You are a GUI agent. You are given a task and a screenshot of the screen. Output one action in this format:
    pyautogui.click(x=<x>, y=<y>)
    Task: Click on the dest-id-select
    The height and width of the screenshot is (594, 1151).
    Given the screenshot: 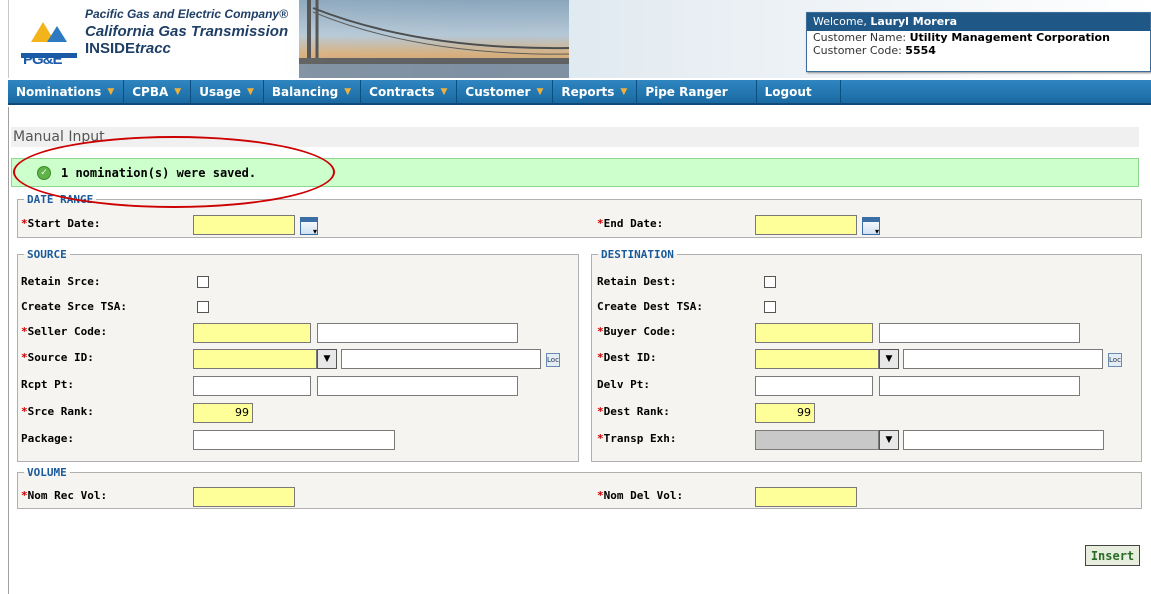 What is the action you would take?
    pyautogui.click(x=817, y=359)
    